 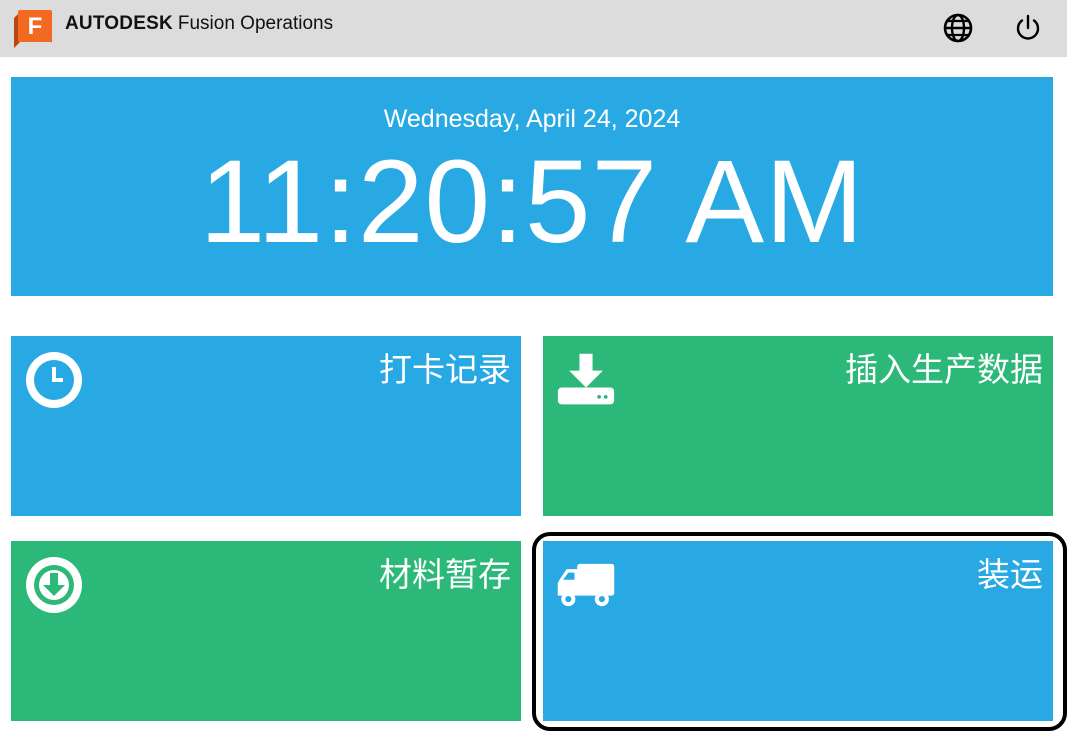 I want to click on app-title: AUTODESK Fusion Operations, so click(x=199, y=24).